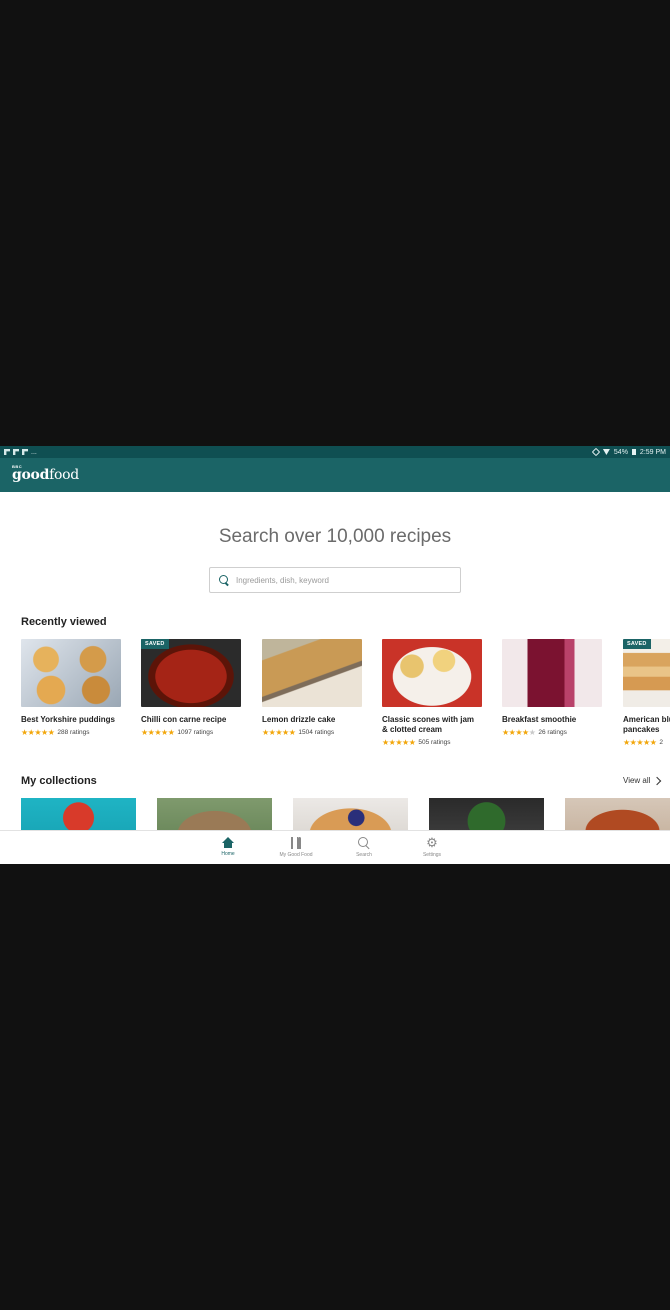  I want to click on recipe-card: Breakfast smoothie ★★★★★ 26 ratings, so click(552, 688).